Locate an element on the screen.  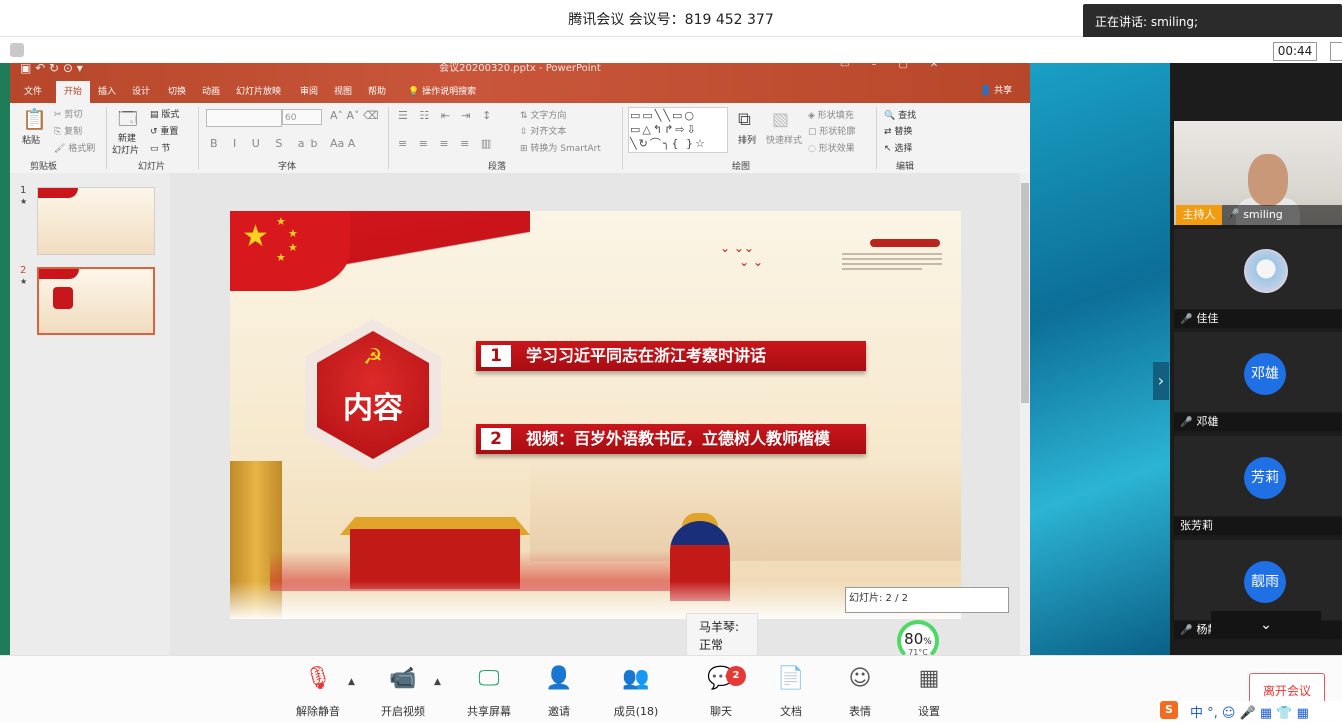
quick-access-toolbar: ▣ ↶ ↻ ⊙ ▾ is located at coordinates (51, 69).